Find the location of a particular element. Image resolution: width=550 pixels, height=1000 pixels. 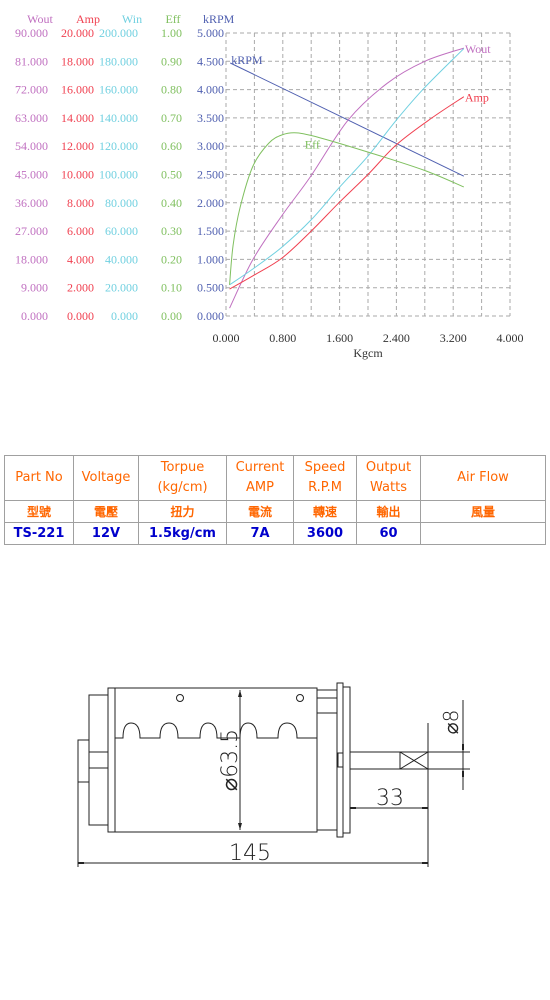

axis-title-eff: Eff is located at coordinates (172, 19).